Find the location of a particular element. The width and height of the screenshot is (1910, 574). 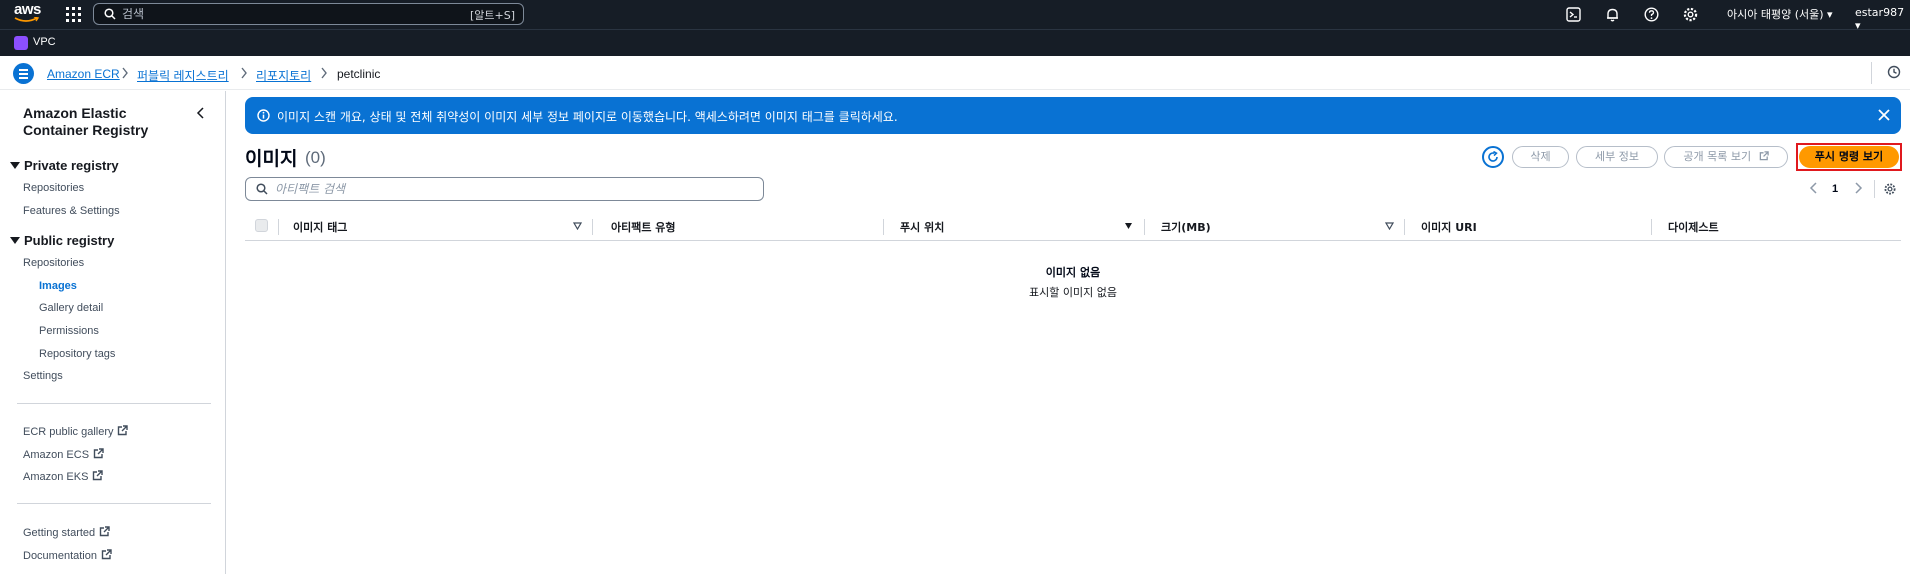

region-selector: 아시아 태평양 (서울) ▾ is located at coordinates (1780, 14).